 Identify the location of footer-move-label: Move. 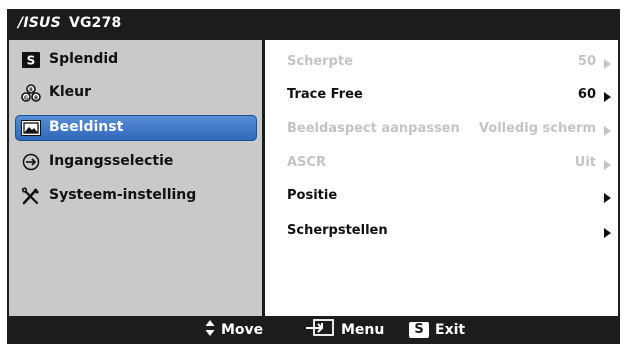
(242, 330).